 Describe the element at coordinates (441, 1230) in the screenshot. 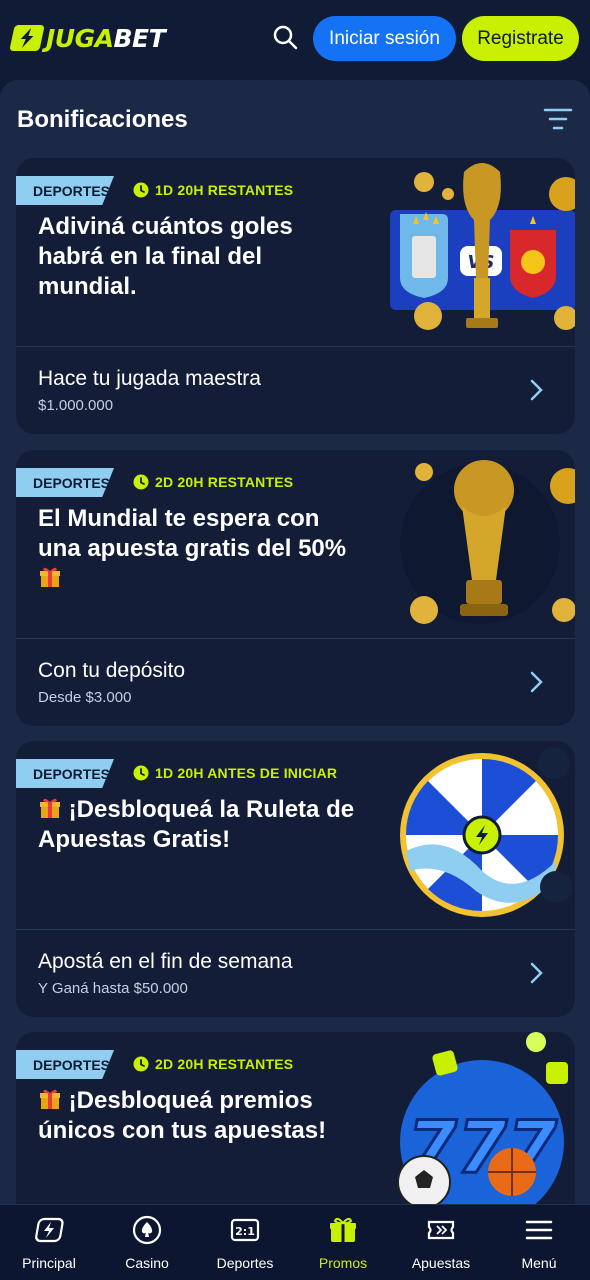

I see `ticket-icon` at that location.